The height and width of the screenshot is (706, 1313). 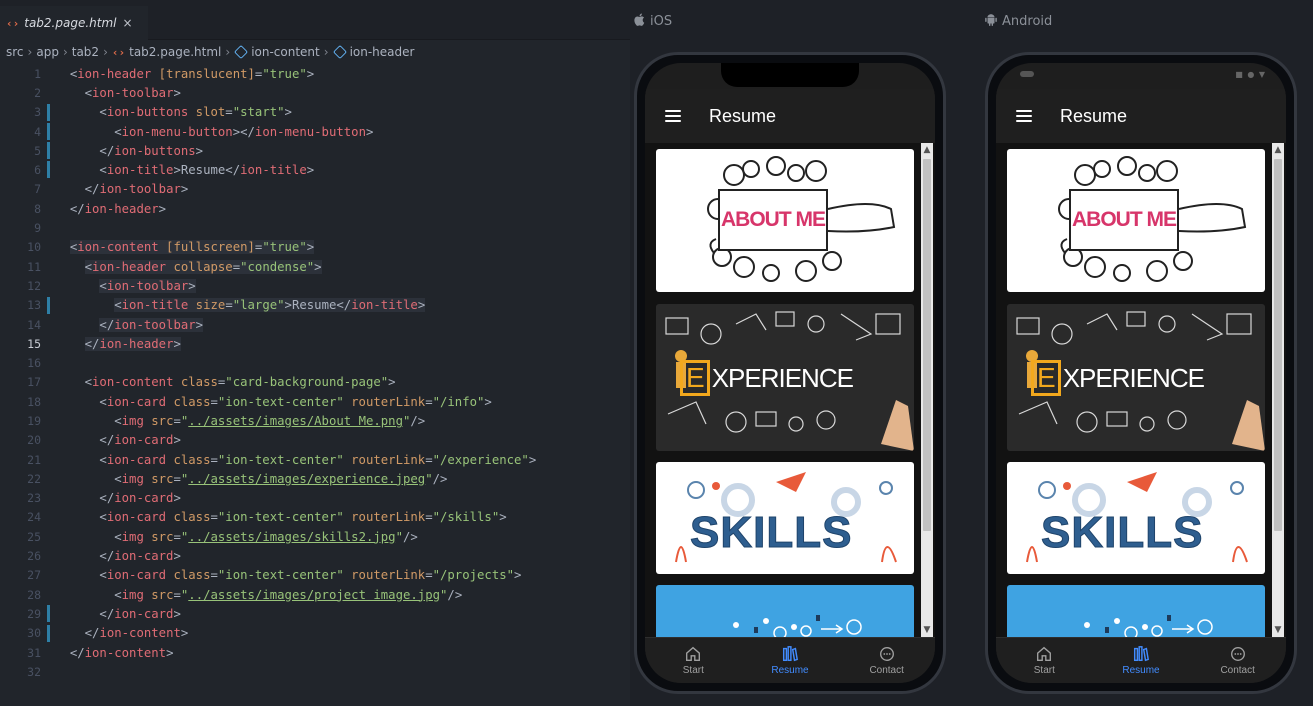 I want to click on close-icon: ×, so click(x=128, y=23).